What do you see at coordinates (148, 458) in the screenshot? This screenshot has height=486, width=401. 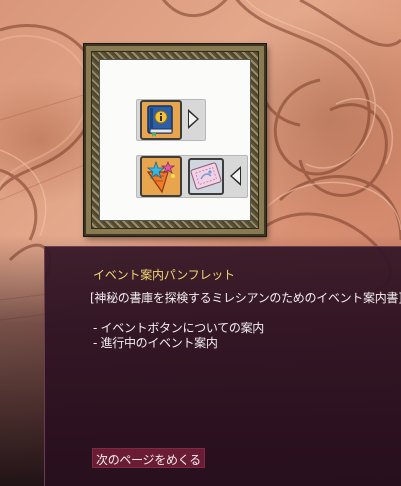 I see `next-page-button: 次のページをめくる` at bounding box center [148, 458].